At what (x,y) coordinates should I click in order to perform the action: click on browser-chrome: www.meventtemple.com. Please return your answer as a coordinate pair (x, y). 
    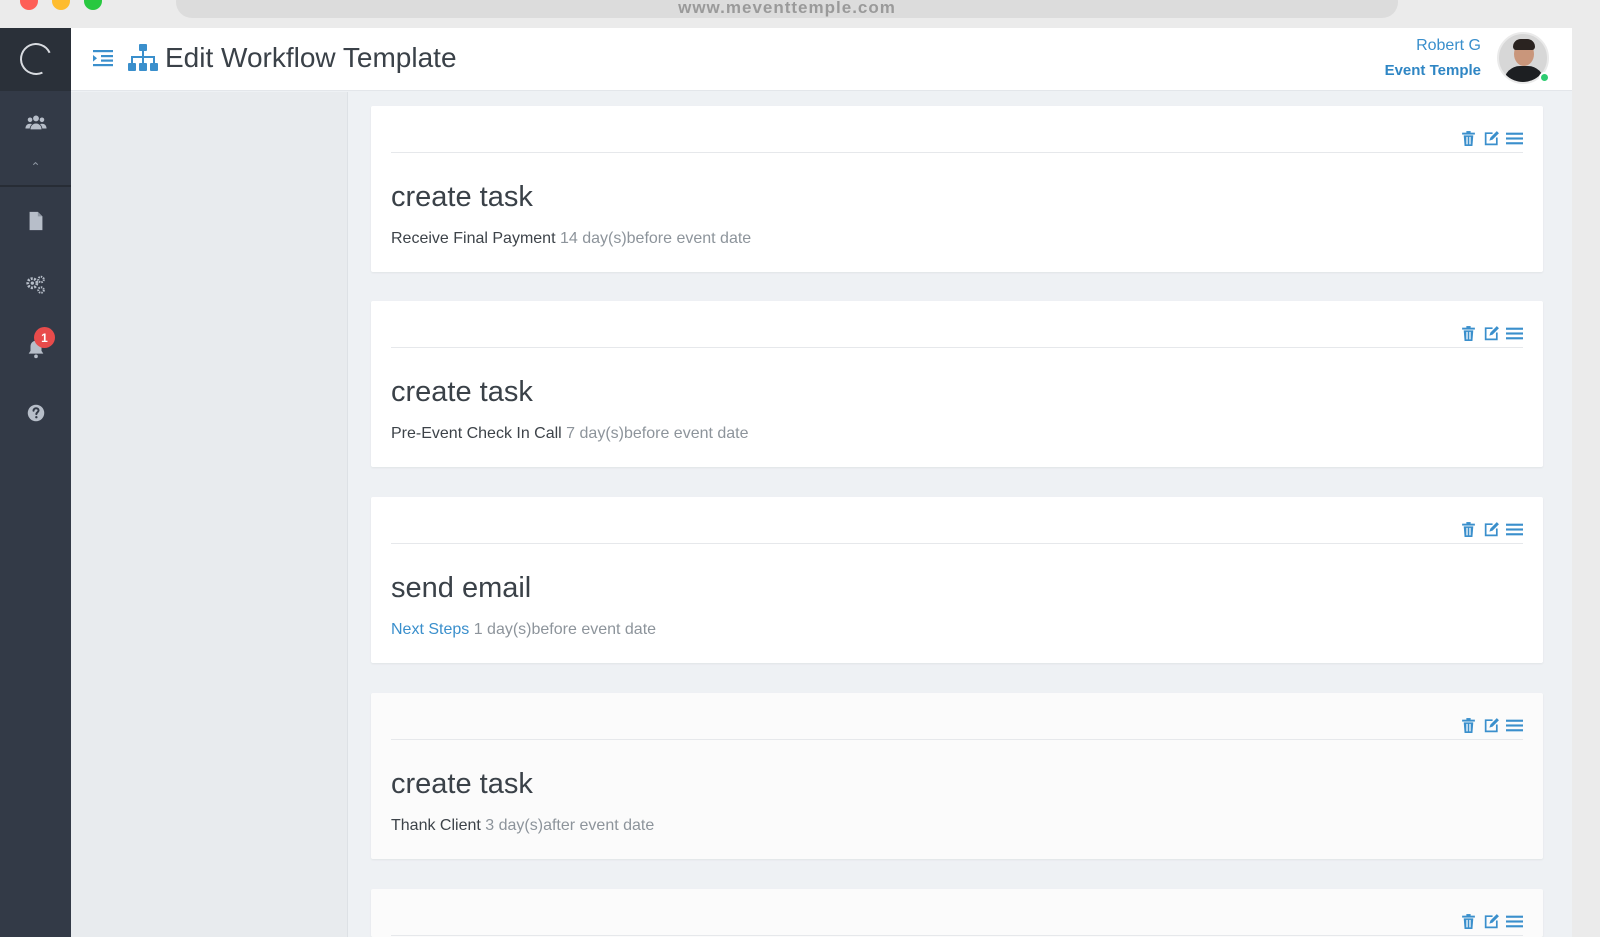
    Looking at the image, I should click on (800, 14).